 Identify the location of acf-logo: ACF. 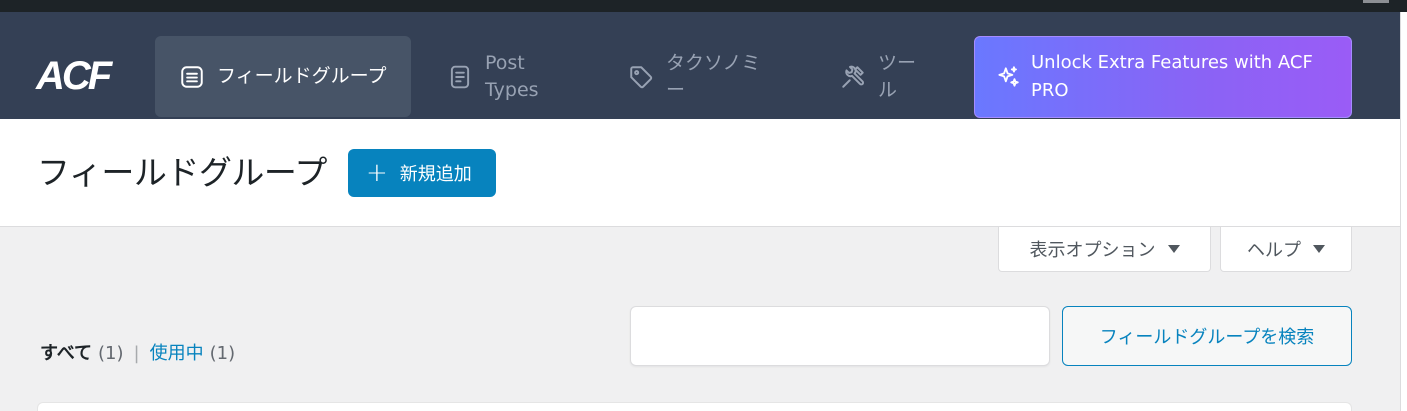
(74, 76).